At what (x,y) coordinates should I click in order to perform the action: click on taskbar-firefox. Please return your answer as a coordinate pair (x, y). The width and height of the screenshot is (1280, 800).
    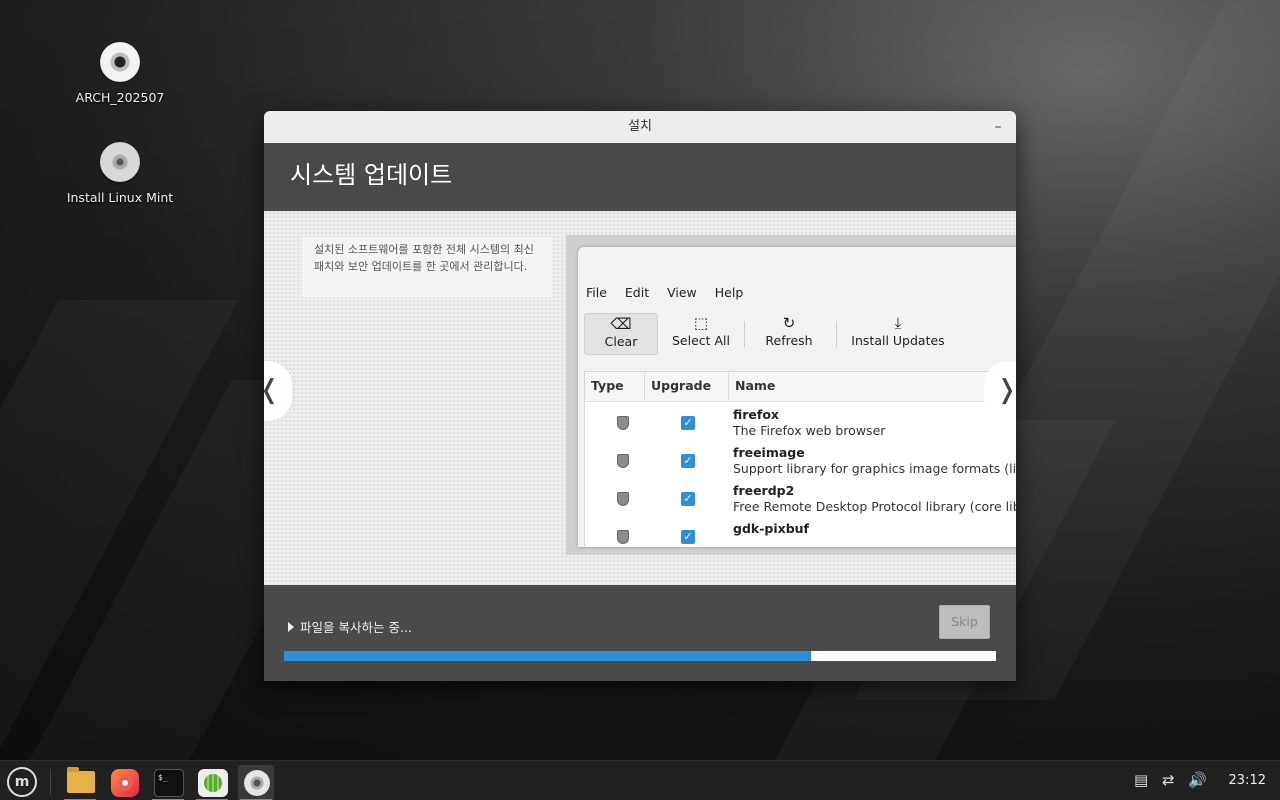
    Looking at the image, I should click on (124, 782).